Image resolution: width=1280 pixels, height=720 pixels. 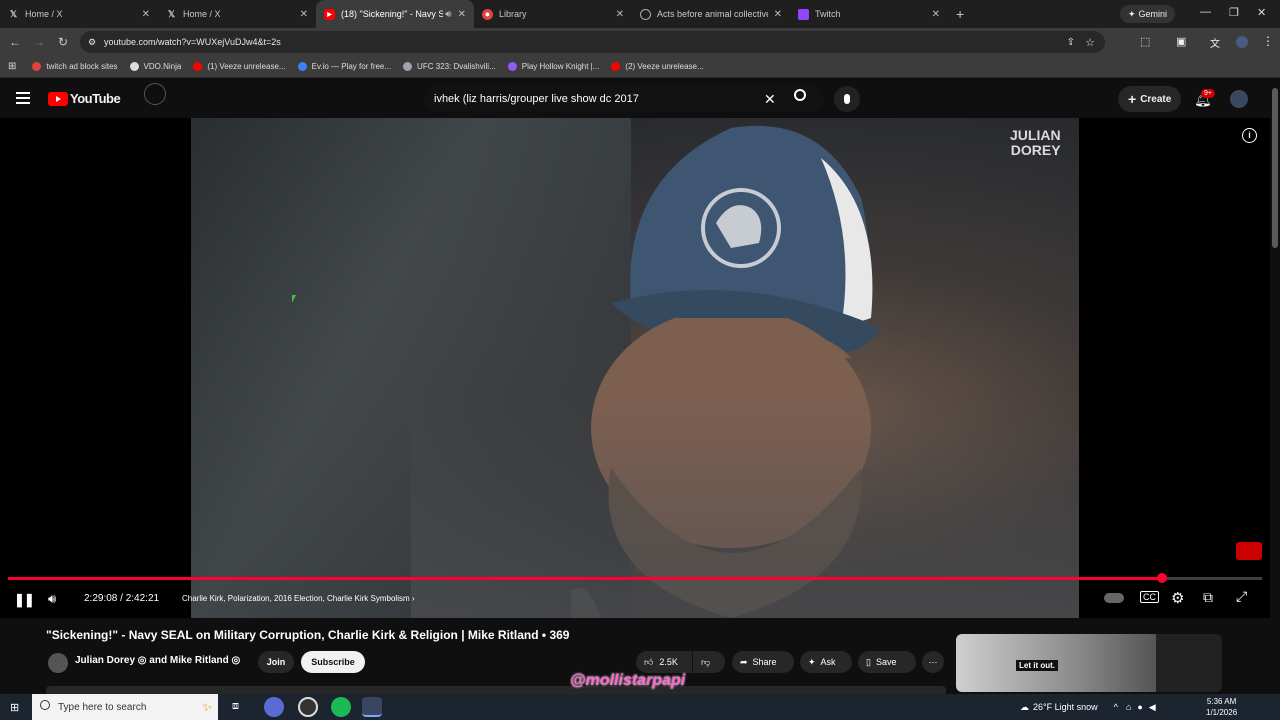 I want to click on library-icon: ●, so click(x=487, y=14).